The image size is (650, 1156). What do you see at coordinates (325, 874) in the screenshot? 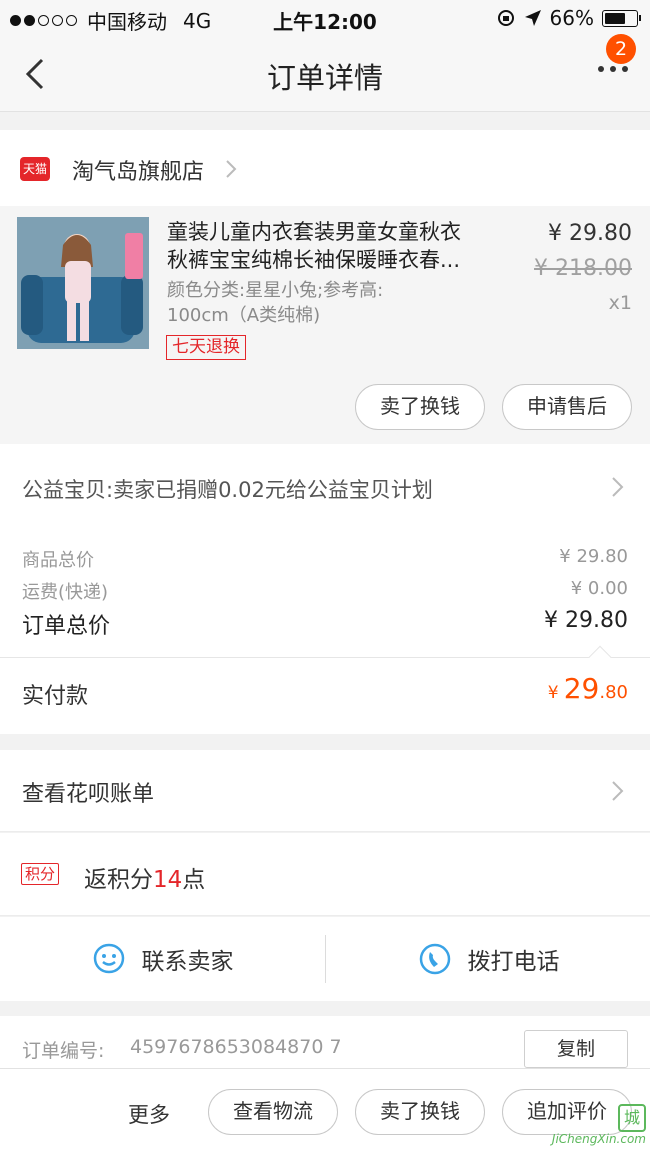
I see `points-row: 积分 返积分14点` at bounding box center [325, 874].